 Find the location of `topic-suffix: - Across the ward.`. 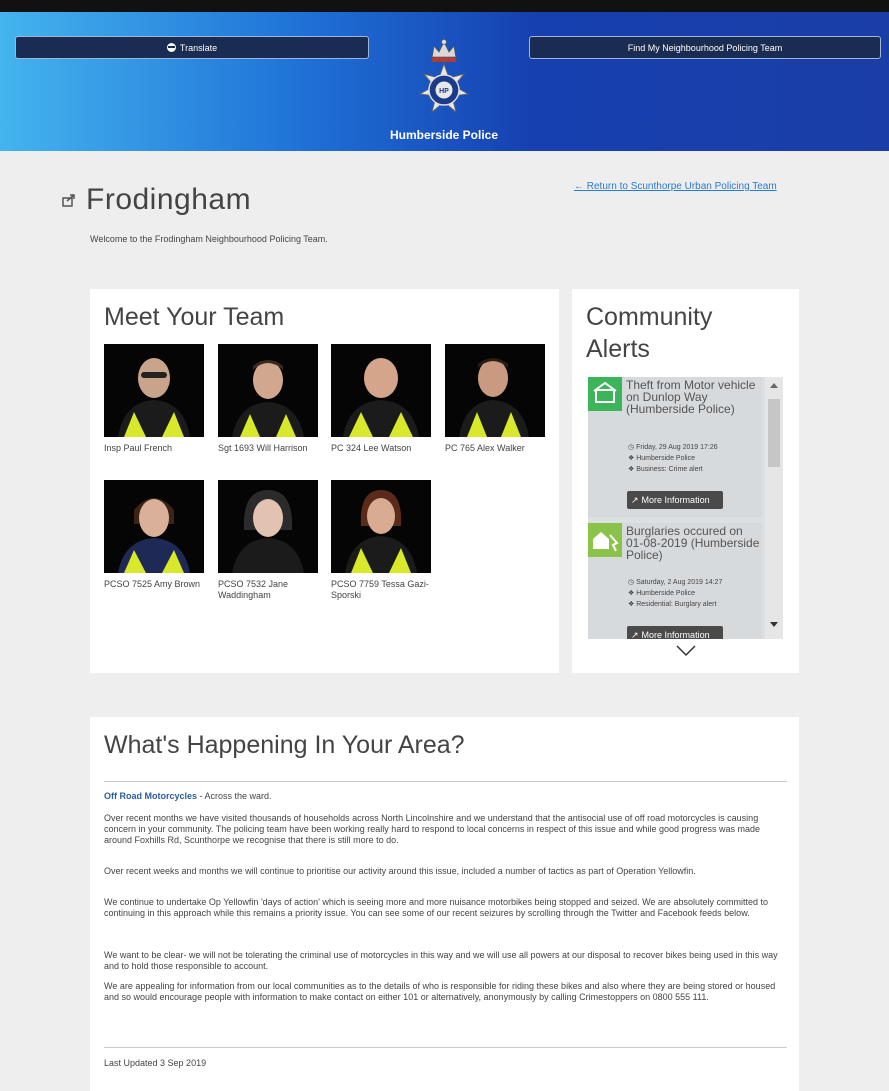

topic-suffix: - Across the ward. is located at coordinates (234, 796).